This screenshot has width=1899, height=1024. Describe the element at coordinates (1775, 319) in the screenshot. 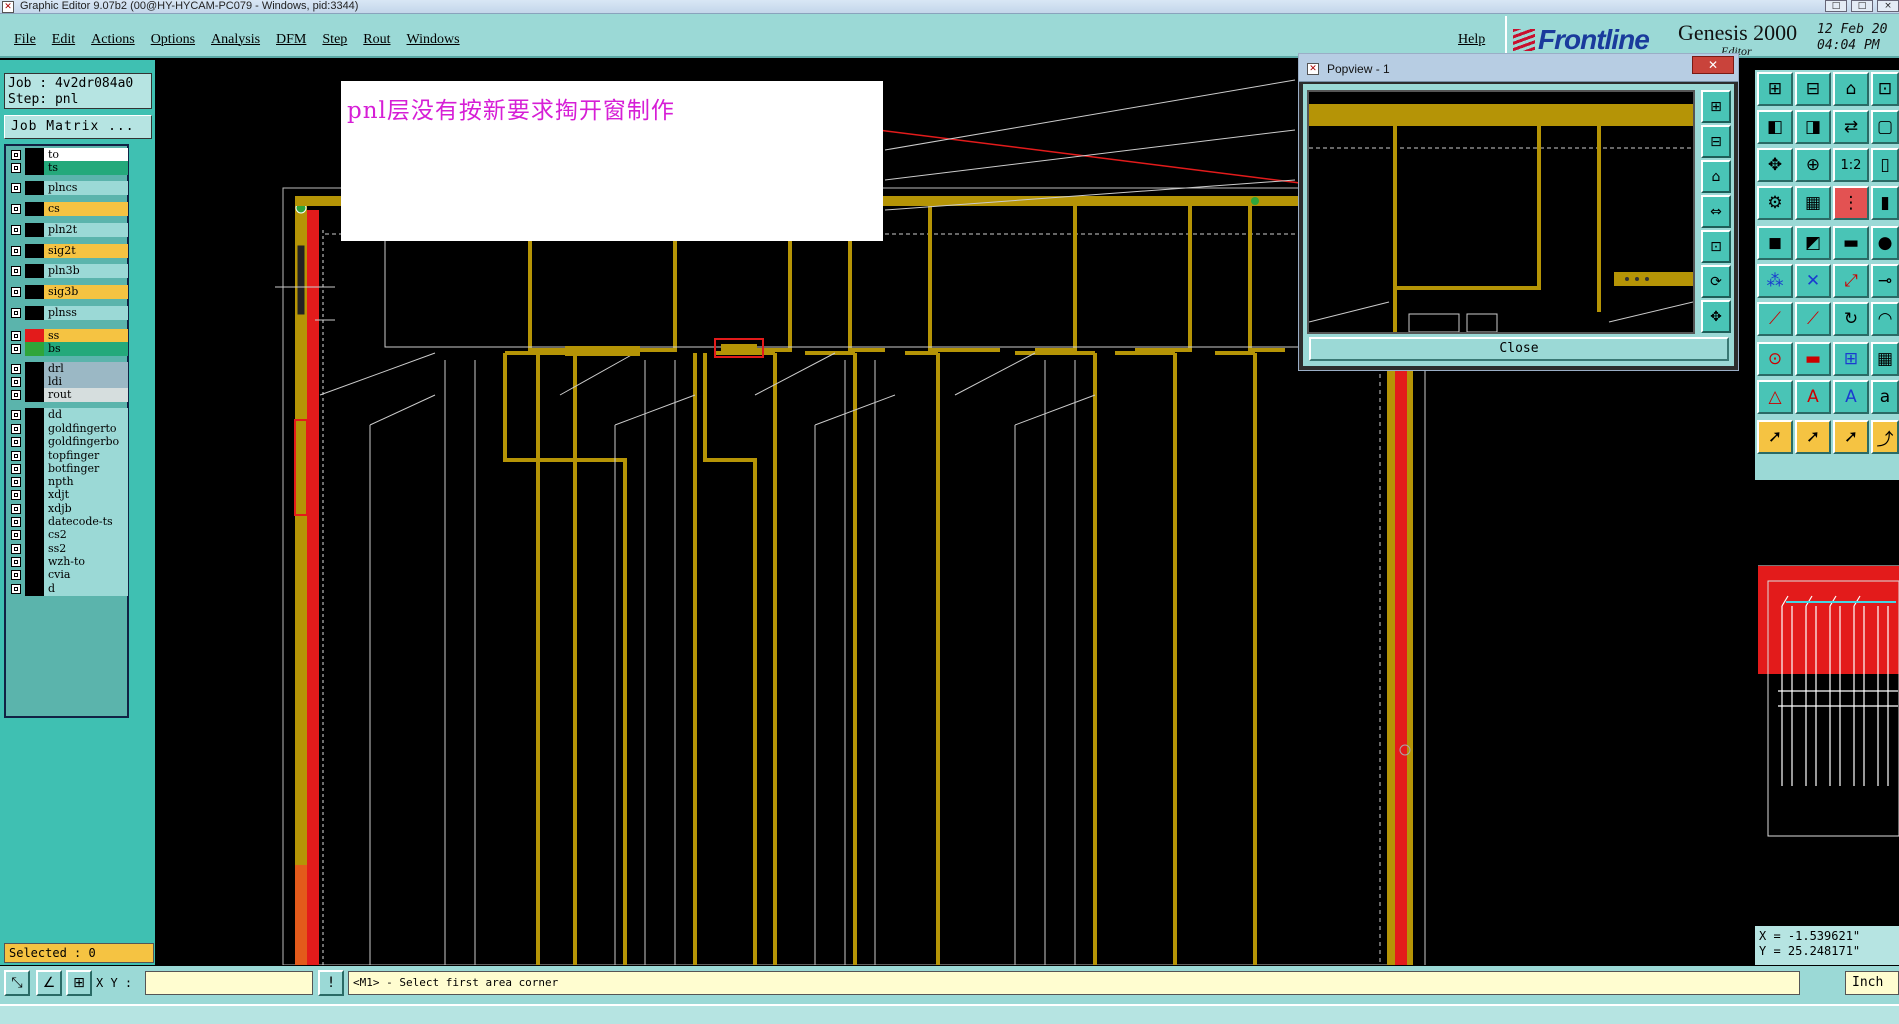

I see `slash-icon: ⟋` at that location.